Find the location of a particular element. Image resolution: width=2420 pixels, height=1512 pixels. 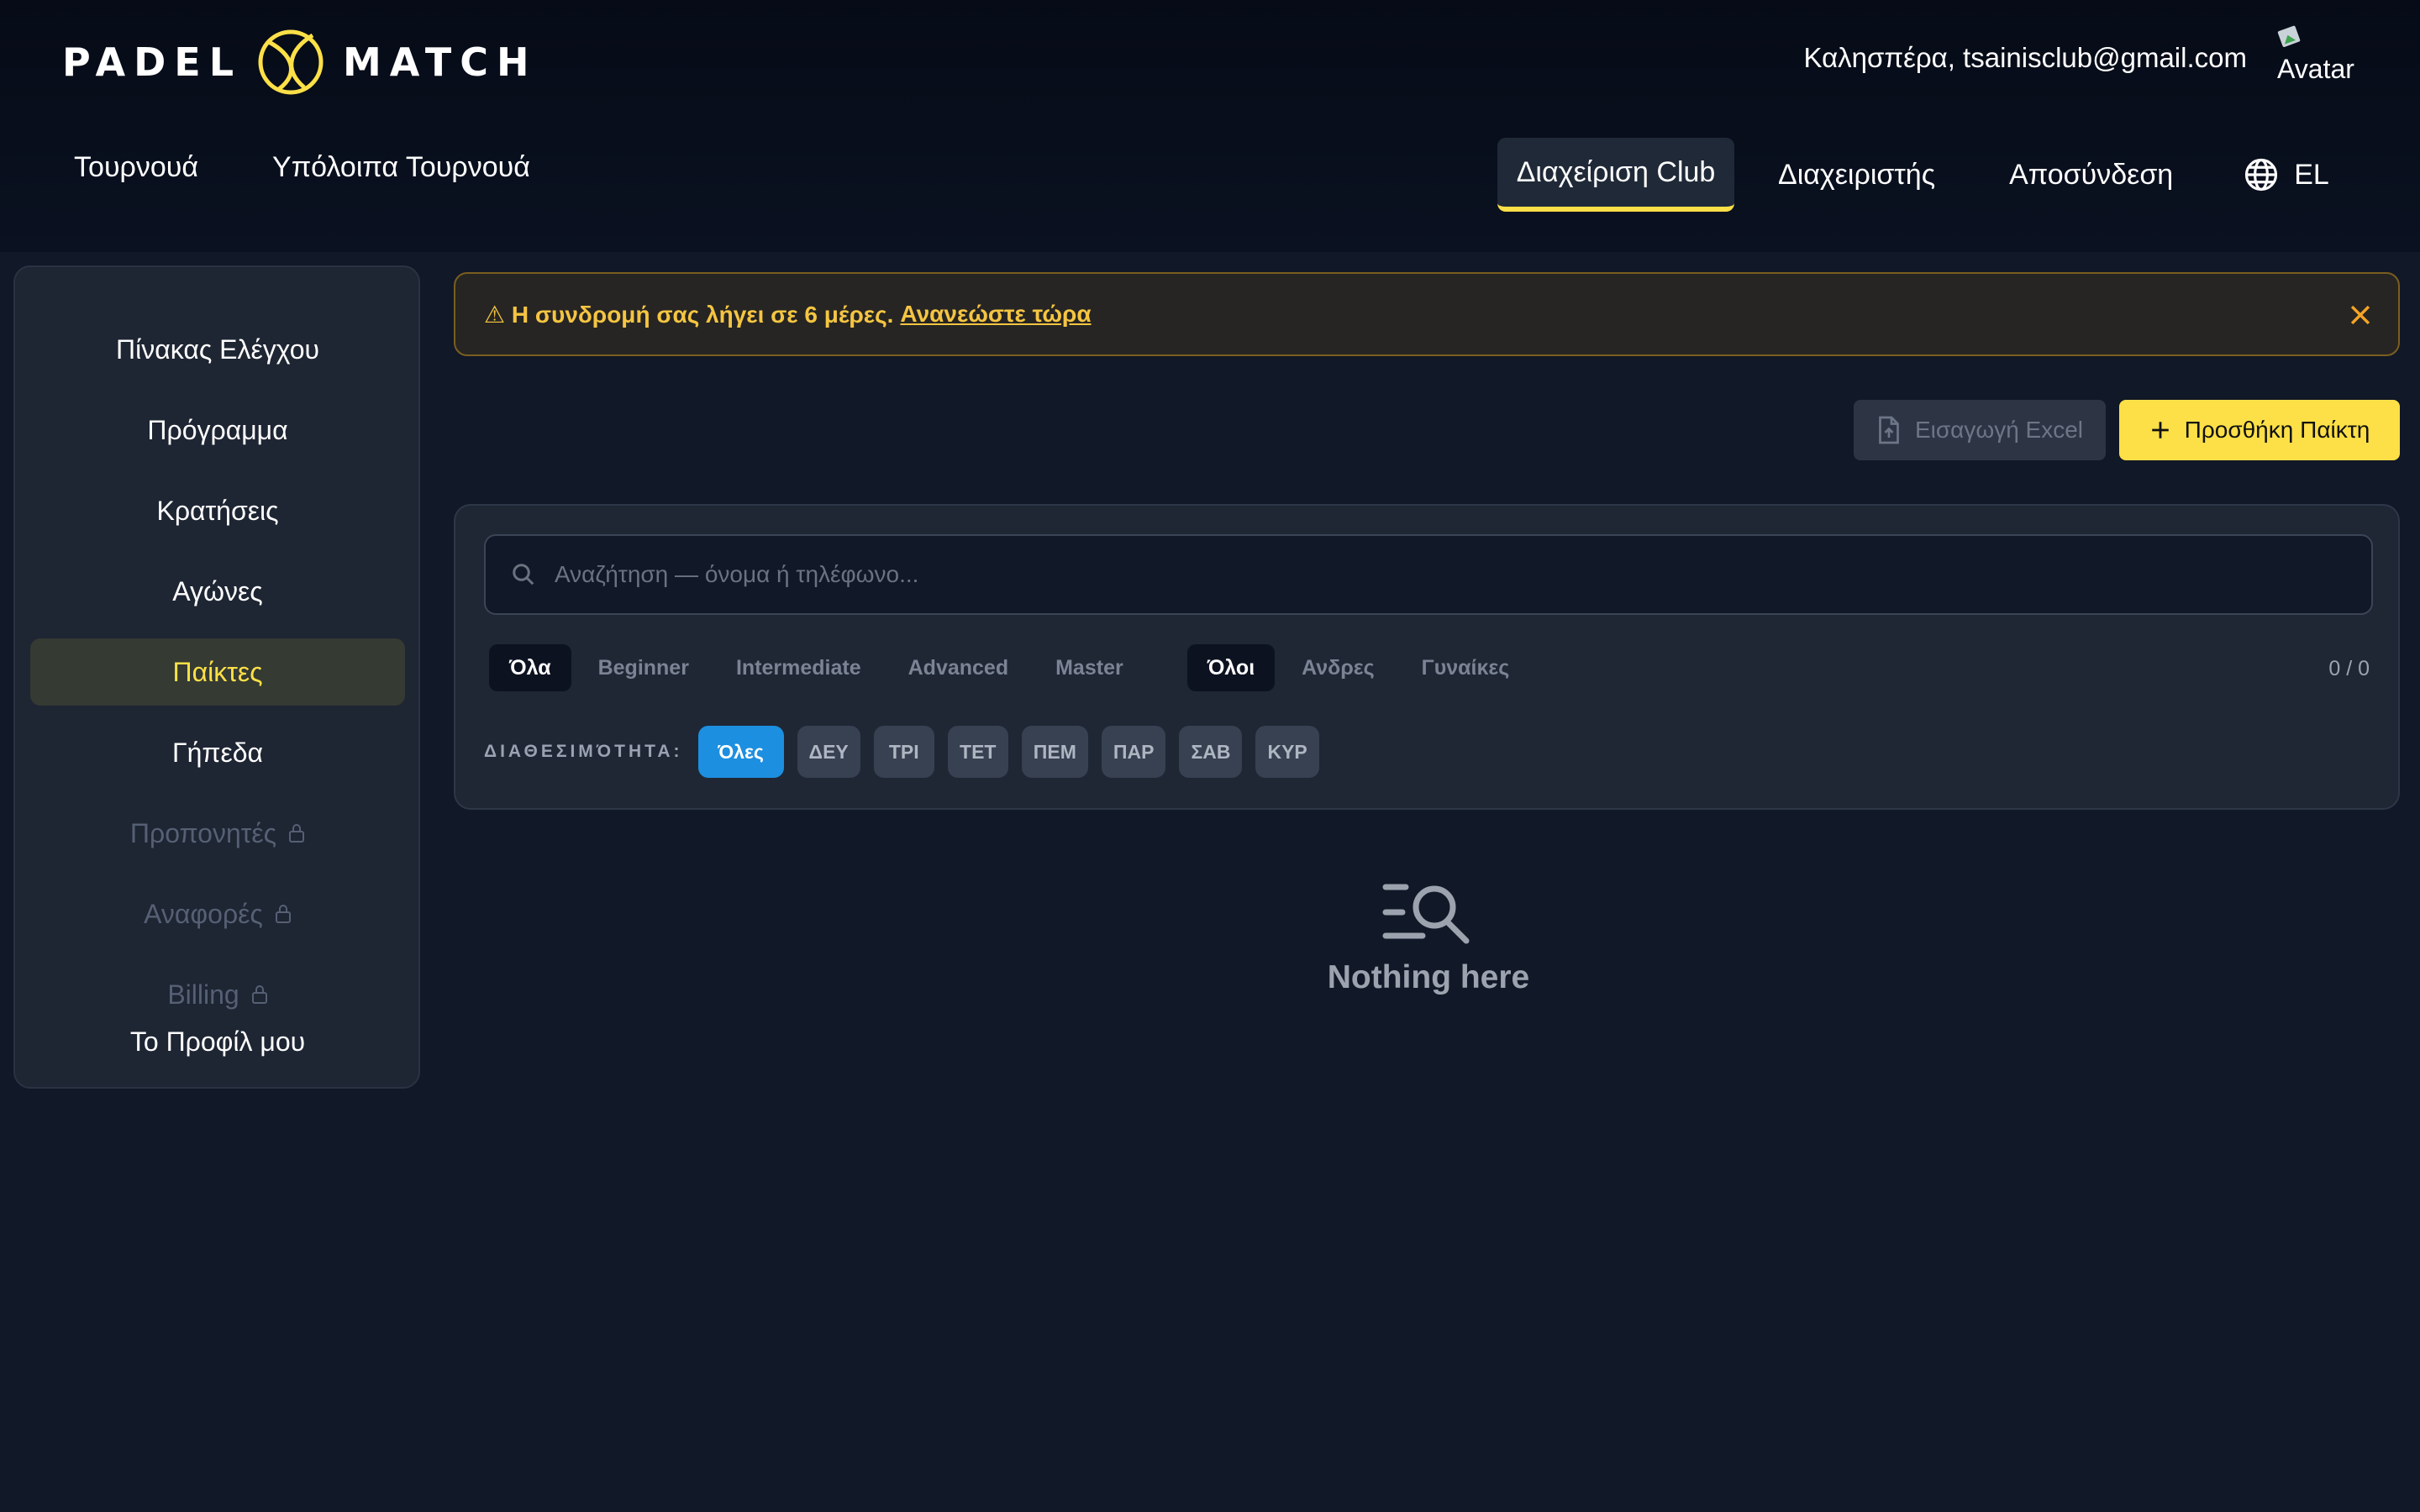

close-icon is located at coordinates (2360, 315).